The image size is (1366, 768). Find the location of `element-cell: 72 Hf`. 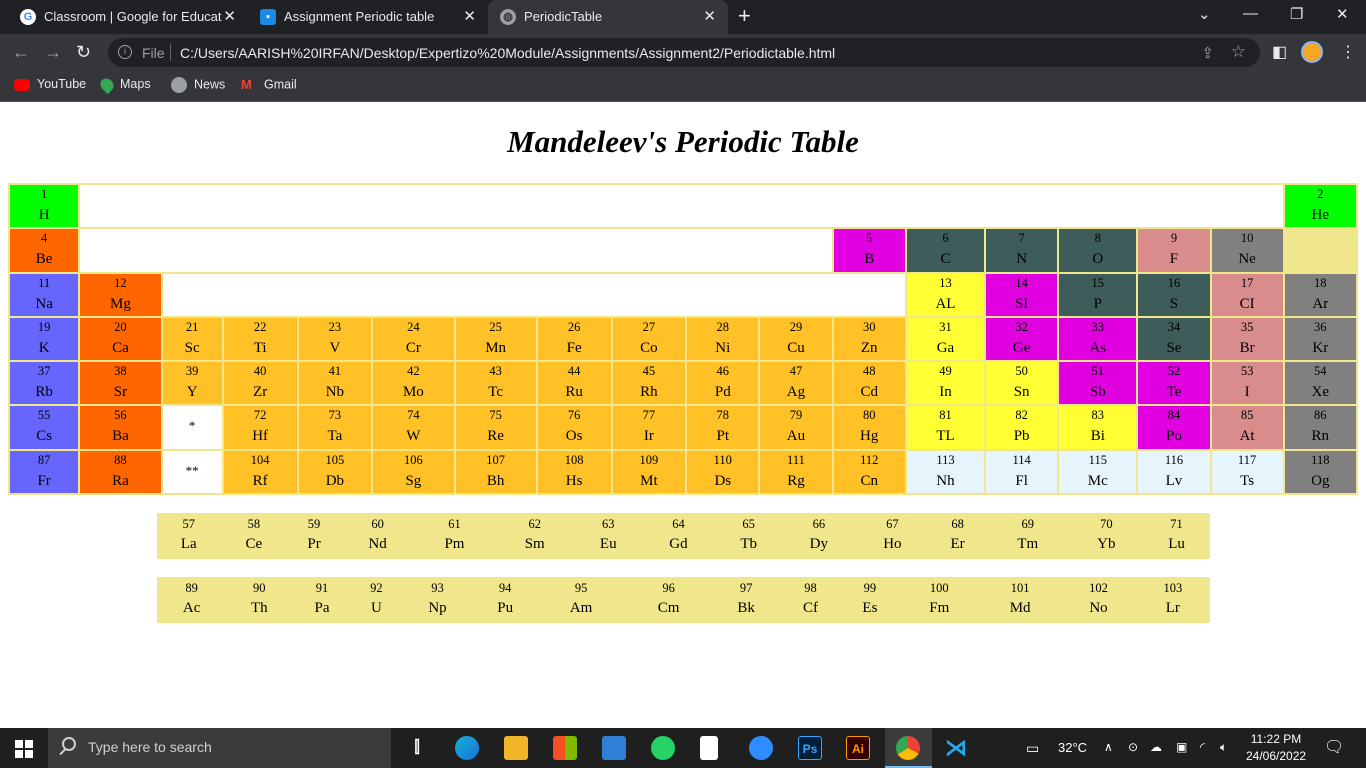

element-cell: 72 Hf is located at coordinates (260, 427).